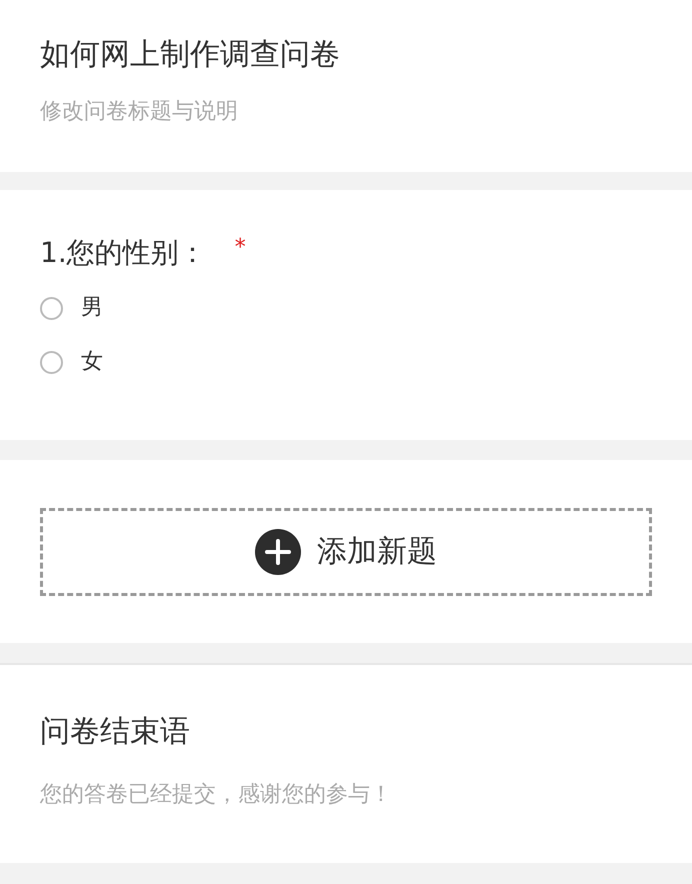 Image resolution: width=692 pixels, height=884 pixels. I want to click on plus-icon, so click(278, 551).